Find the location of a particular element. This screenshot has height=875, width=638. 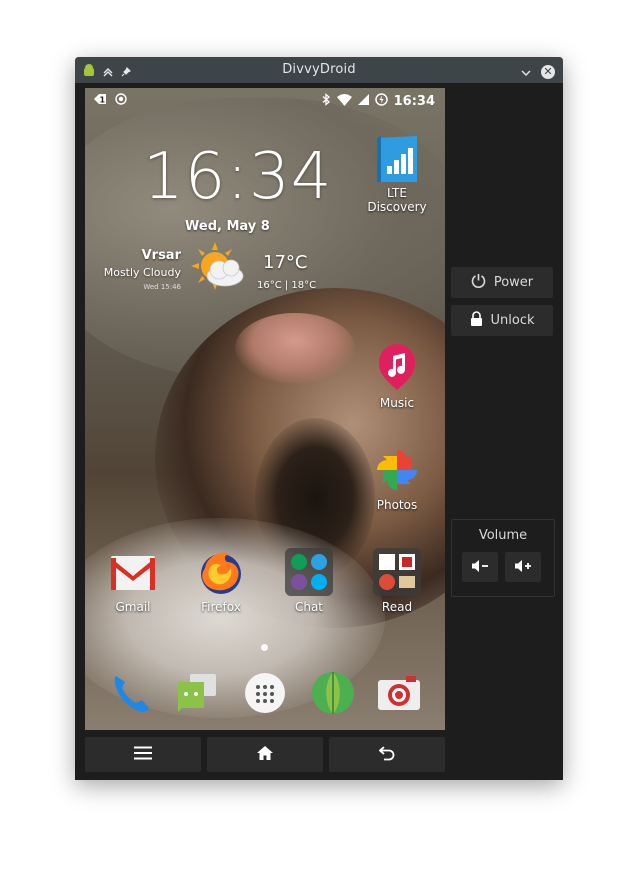

dock-camera is located at coordinates (399, 695).